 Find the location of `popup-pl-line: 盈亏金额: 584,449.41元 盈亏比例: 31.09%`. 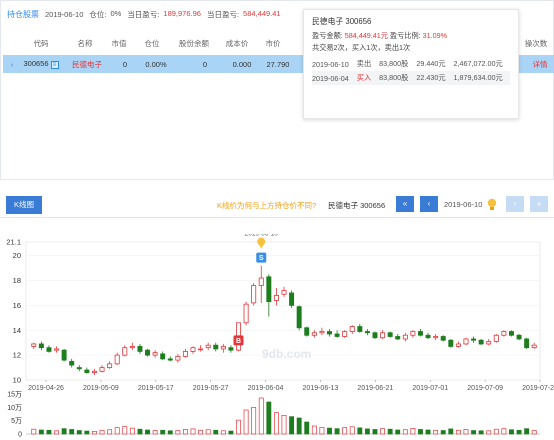

popup-pl-line: 盈亏金额: 584,449.41元 盈亏比例: 31.09% is located at coordinates (411, 36).